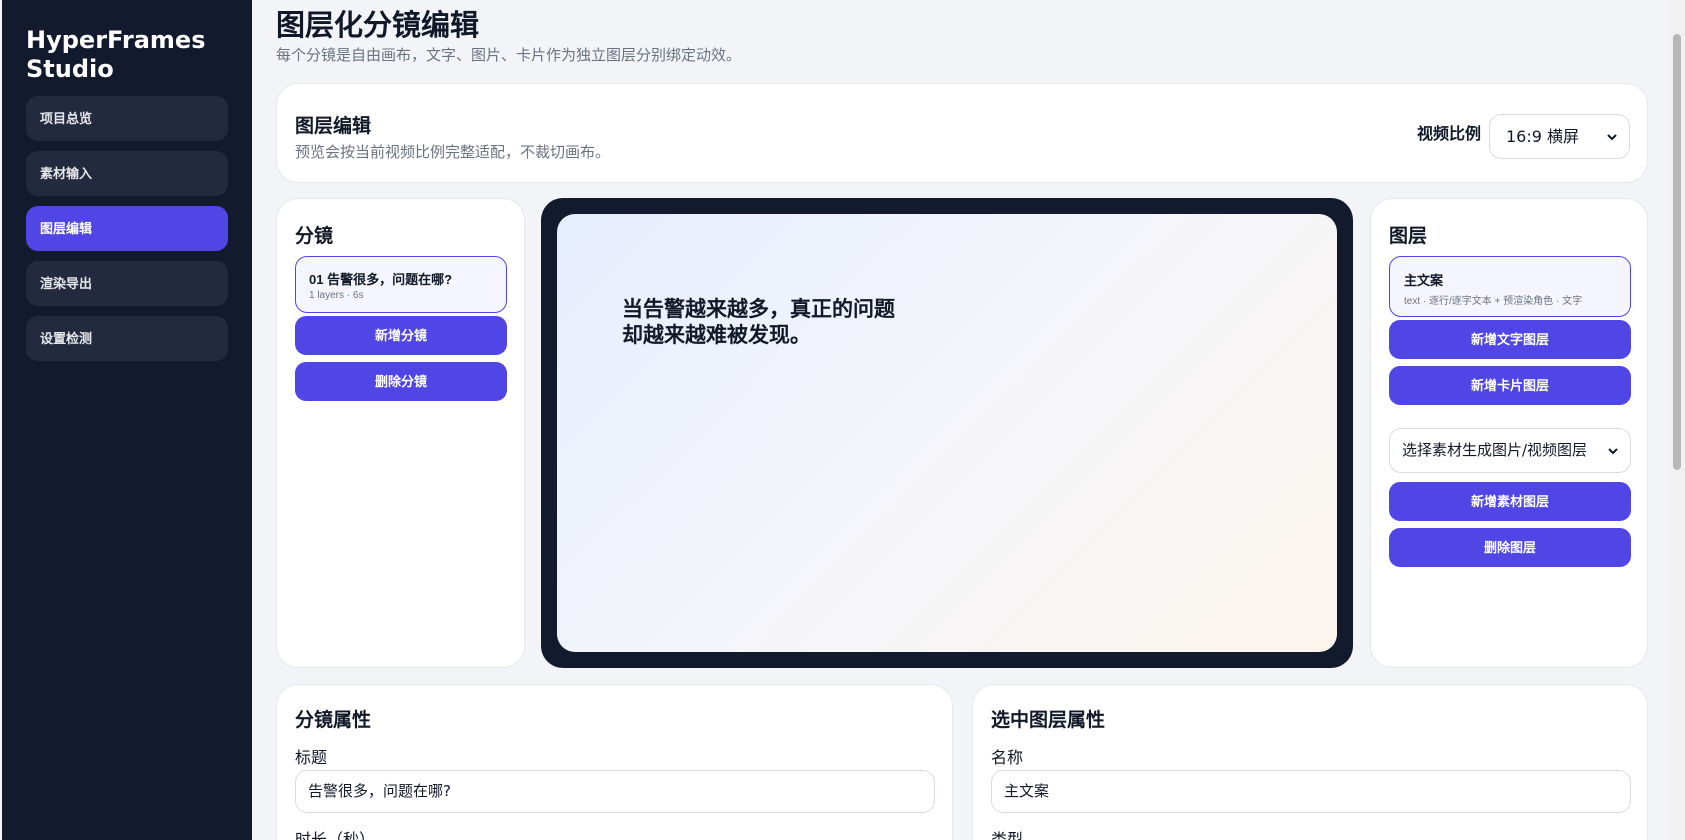  Describe the element at coordinates (762, 322) in the screenshot. I see `canvas-text-layer: 当告警越来越多，真正的问题却越来越难被发现。` at that location.